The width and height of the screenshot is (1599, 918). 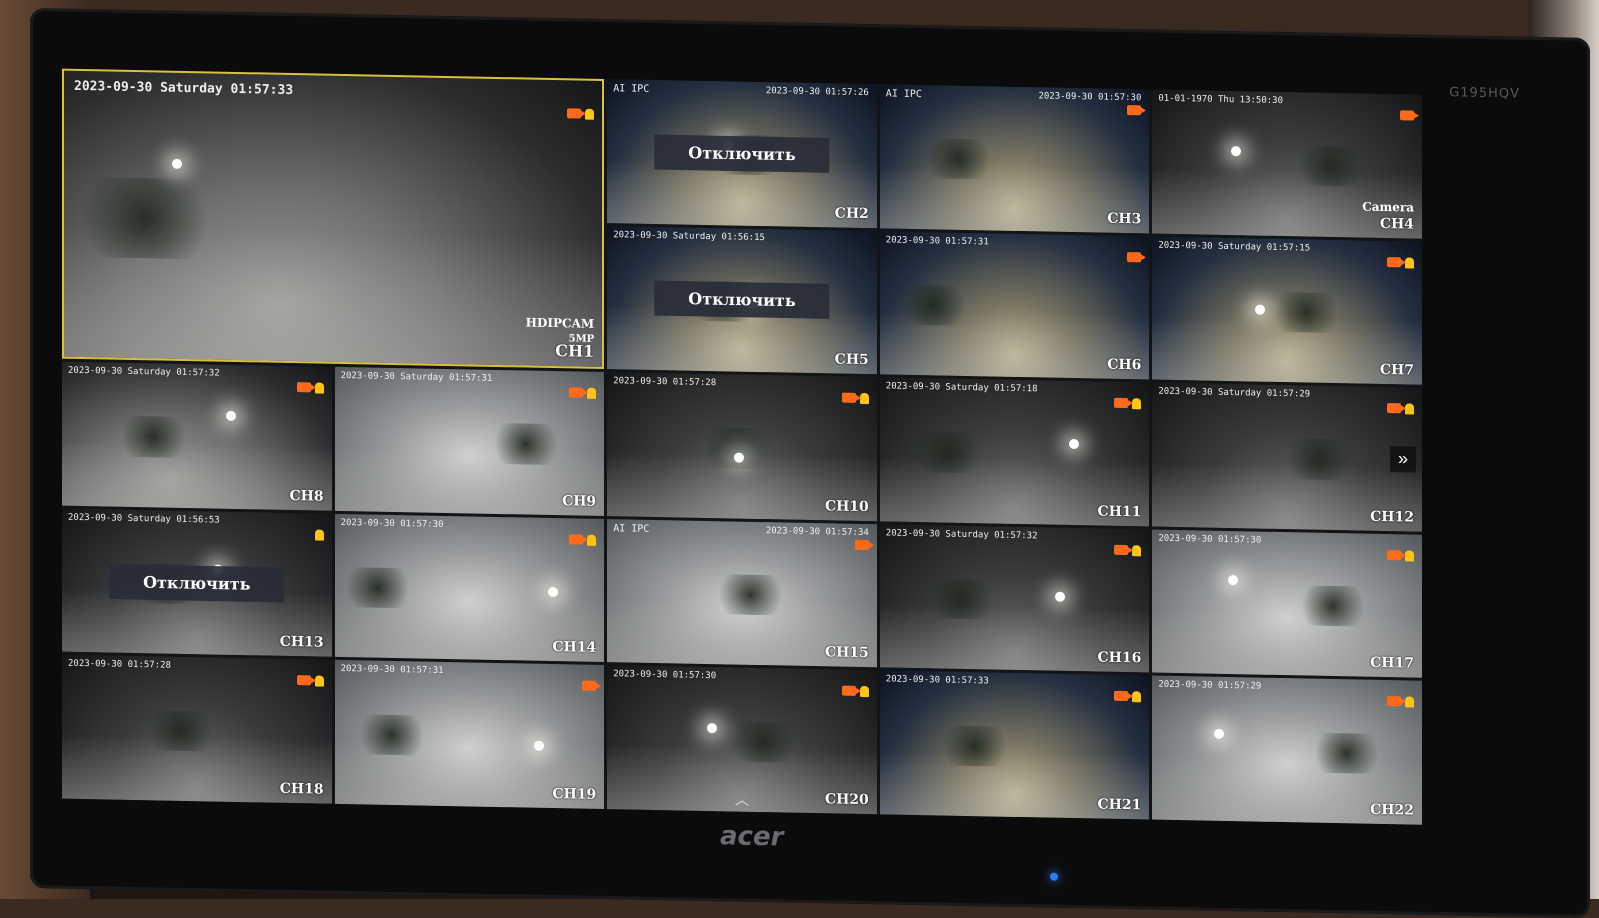 I want to click on chevron-double-right-icon: », so click(x=1403, y=459).